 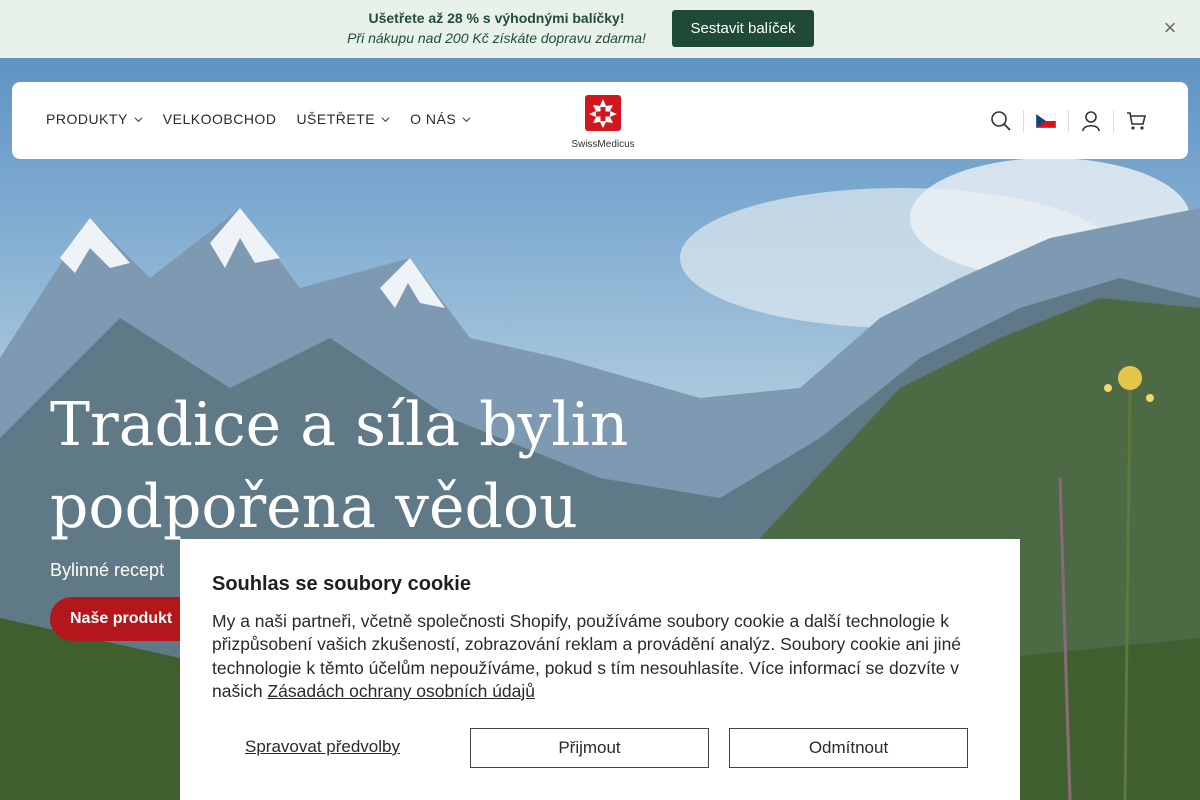 I want to click on decline-button: Odmítnout, so click(x=848, y=748).